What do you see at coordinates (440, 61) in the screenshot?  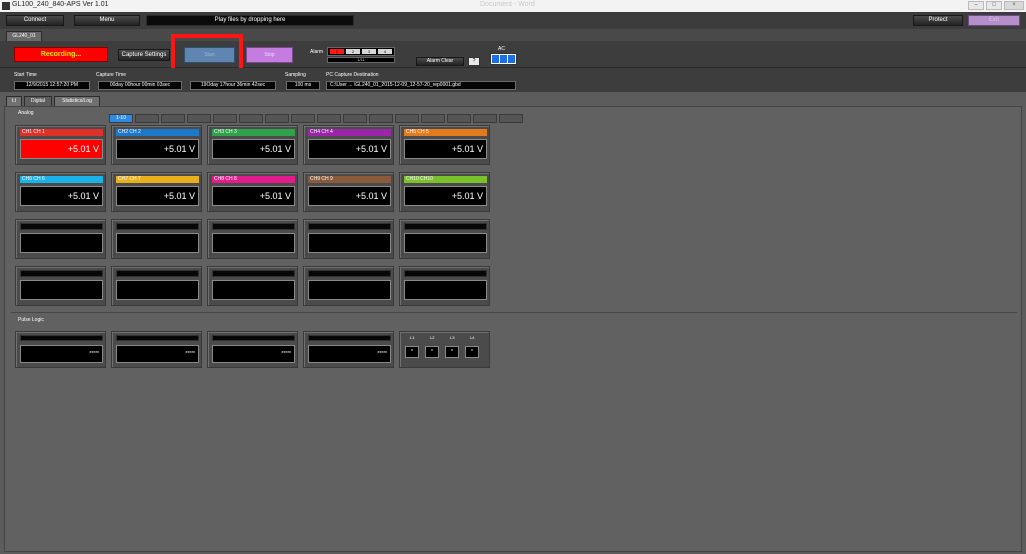 I see `alarm-clear-button: Alarm Clear` at bounding box center [440, 61].